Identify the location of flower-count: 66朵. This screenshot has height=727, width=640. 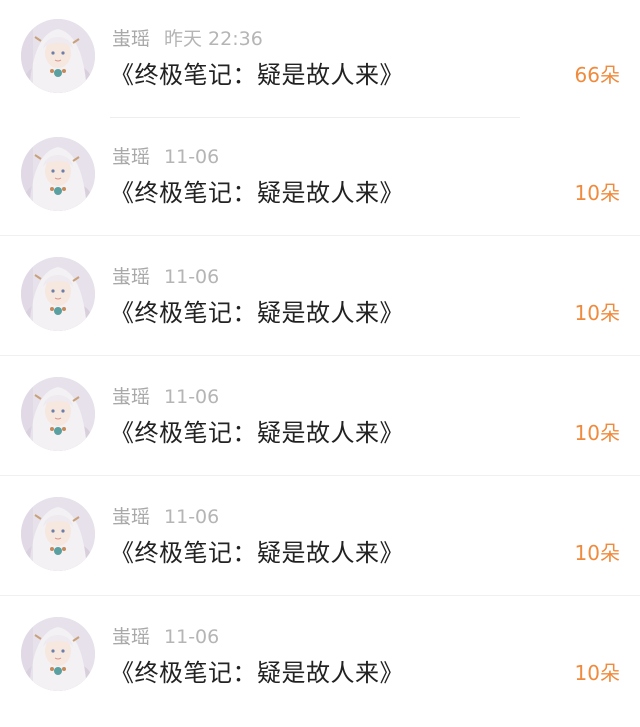
(597, 75).